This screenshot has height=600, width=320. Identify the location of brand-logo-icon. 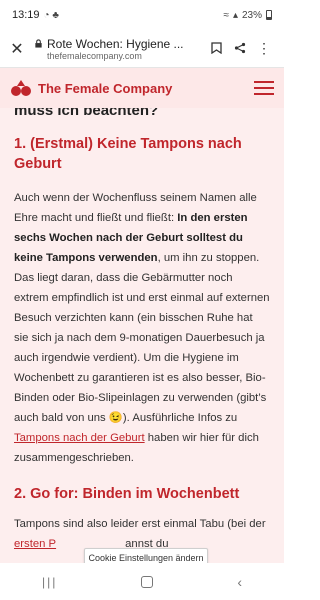
(21, 88).